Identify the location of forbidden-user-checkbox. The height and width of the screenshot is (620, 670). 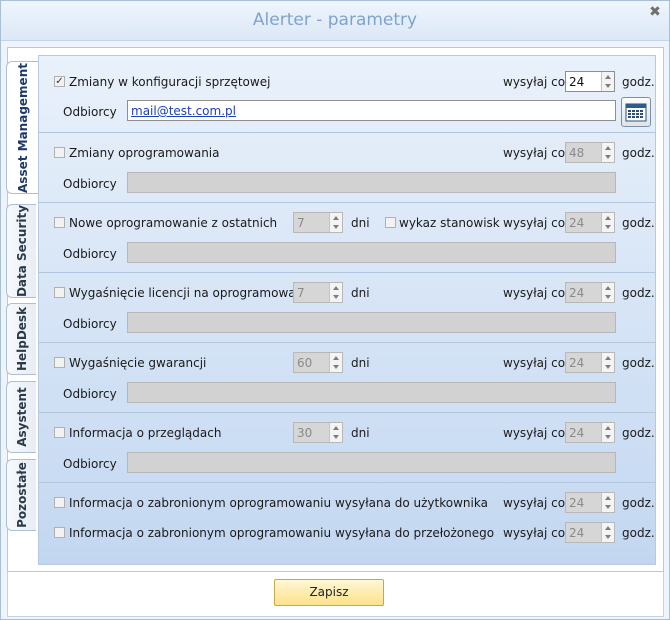
(59, 502).